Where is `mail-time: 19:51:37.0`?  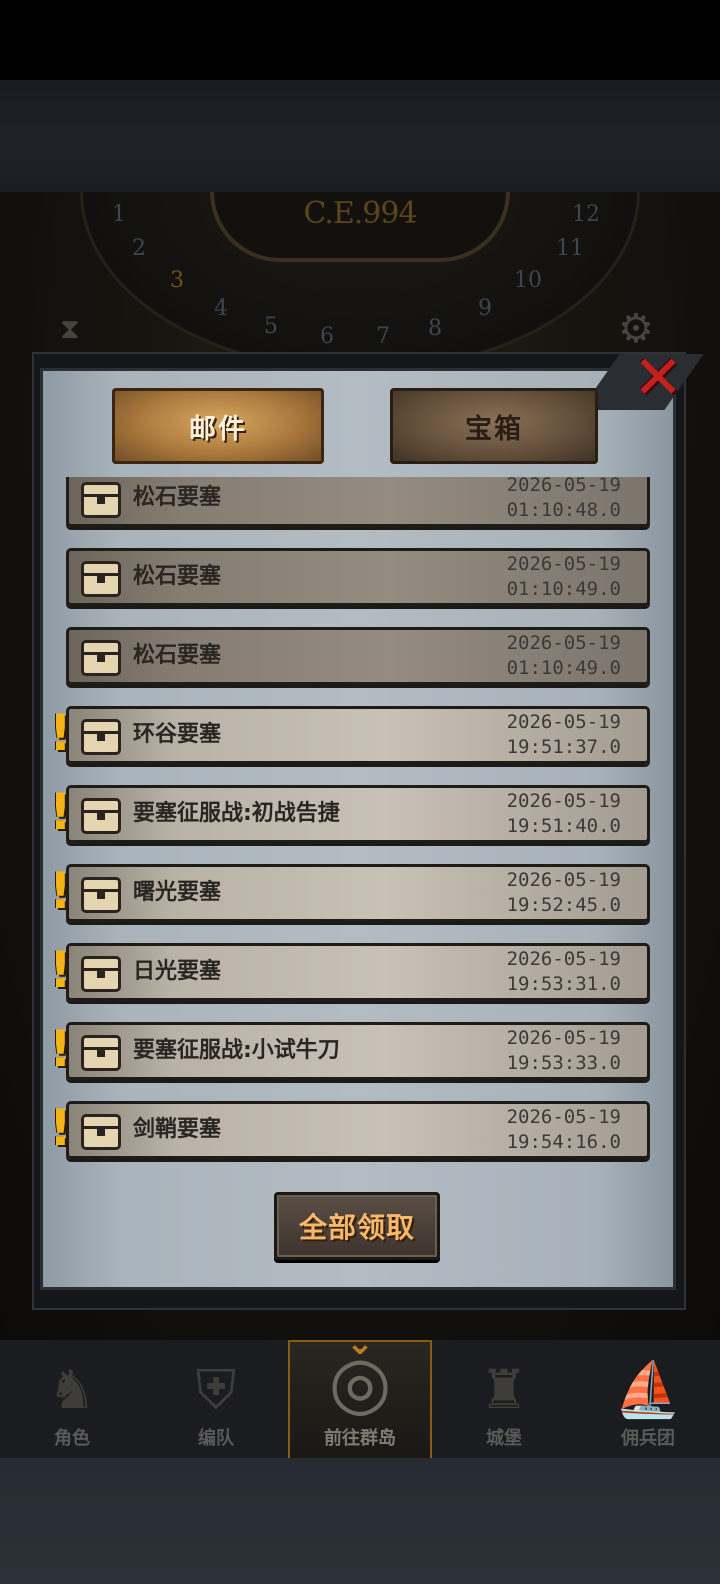
mail-time: 19:51:37.0 is located at coordinates (563, 747).